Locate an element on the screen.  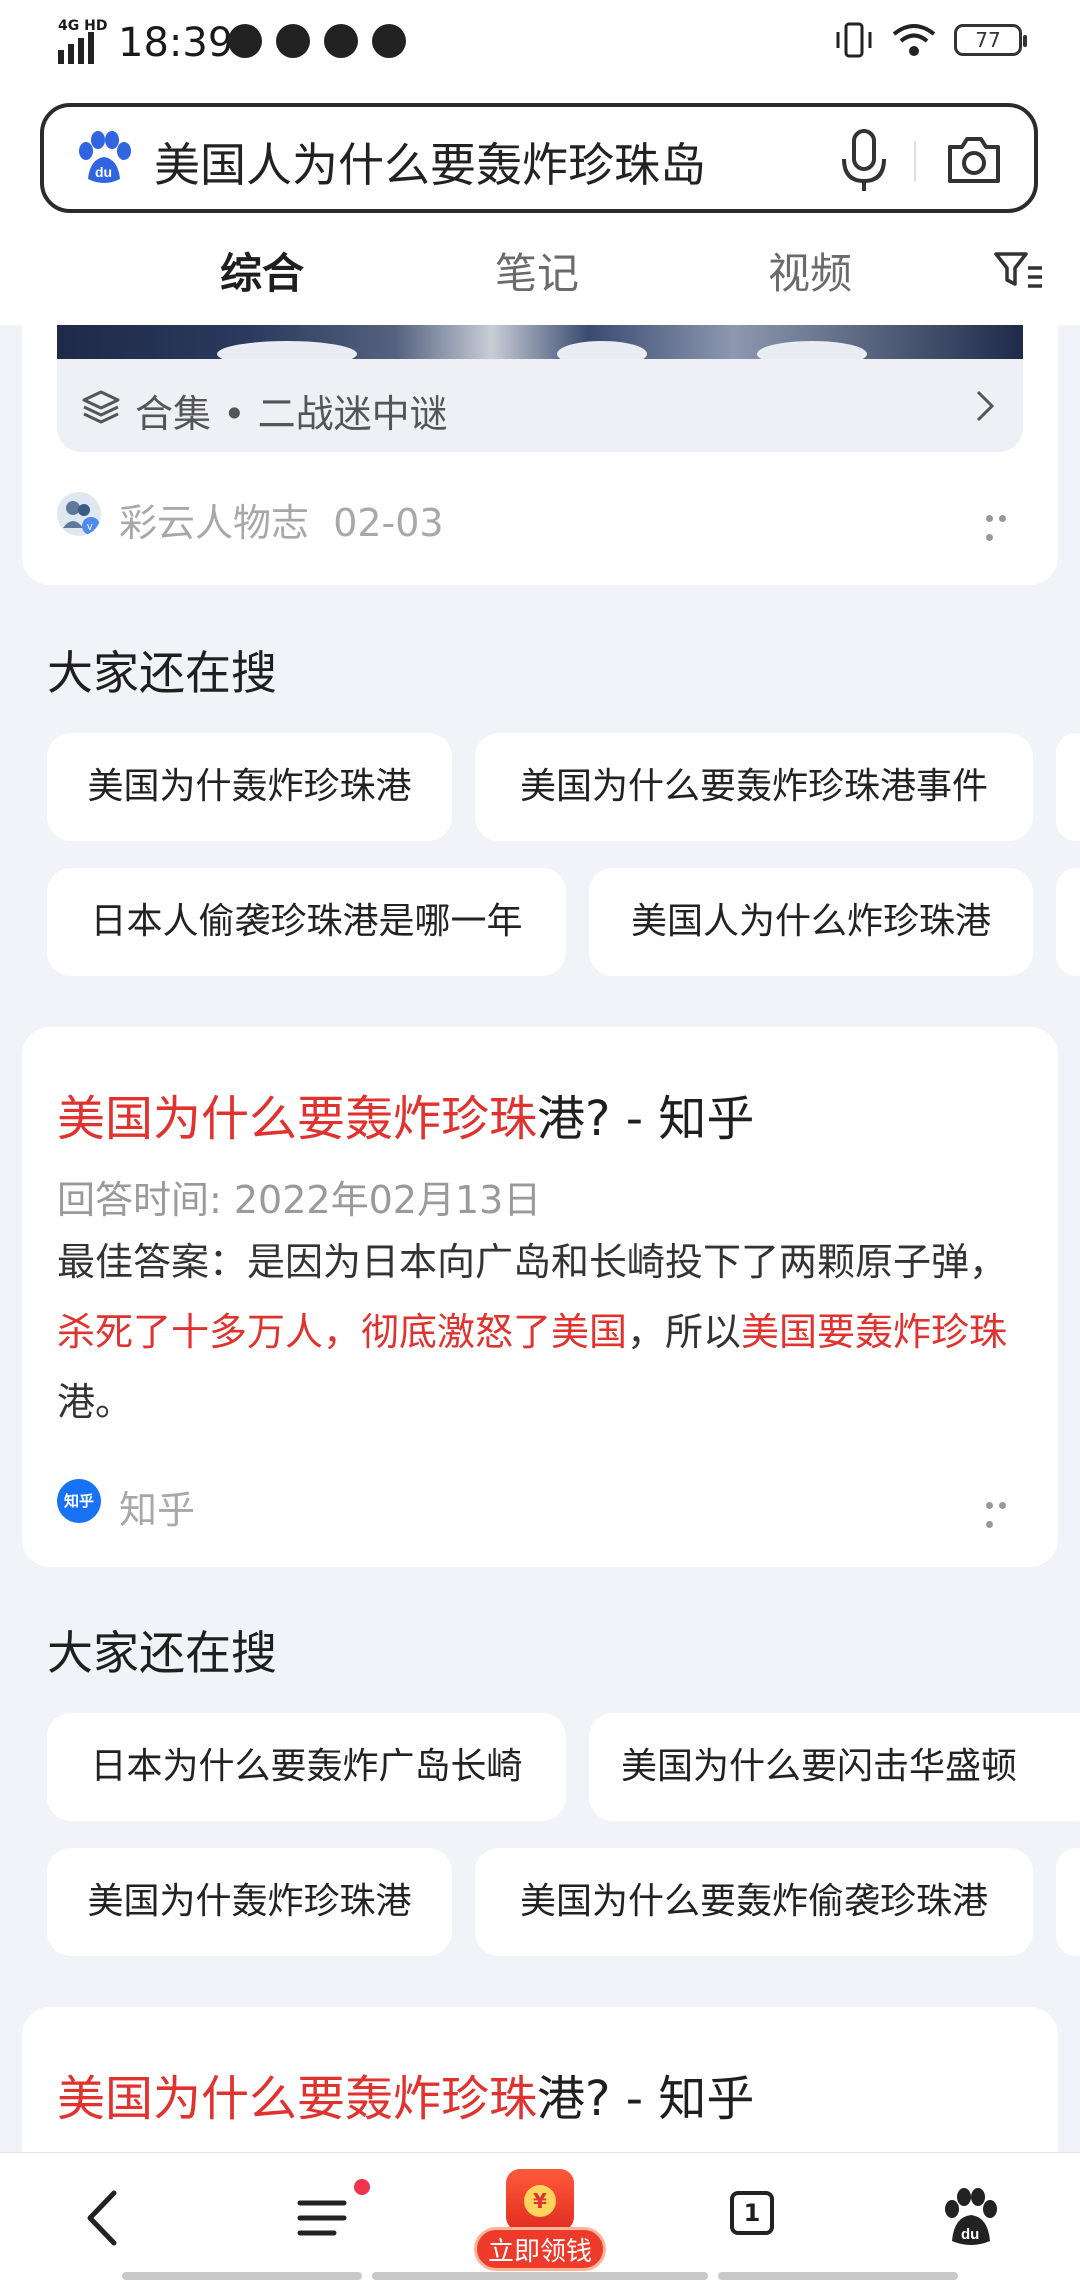
tab-notes: 笔记 is located at coordinates (537, 270).